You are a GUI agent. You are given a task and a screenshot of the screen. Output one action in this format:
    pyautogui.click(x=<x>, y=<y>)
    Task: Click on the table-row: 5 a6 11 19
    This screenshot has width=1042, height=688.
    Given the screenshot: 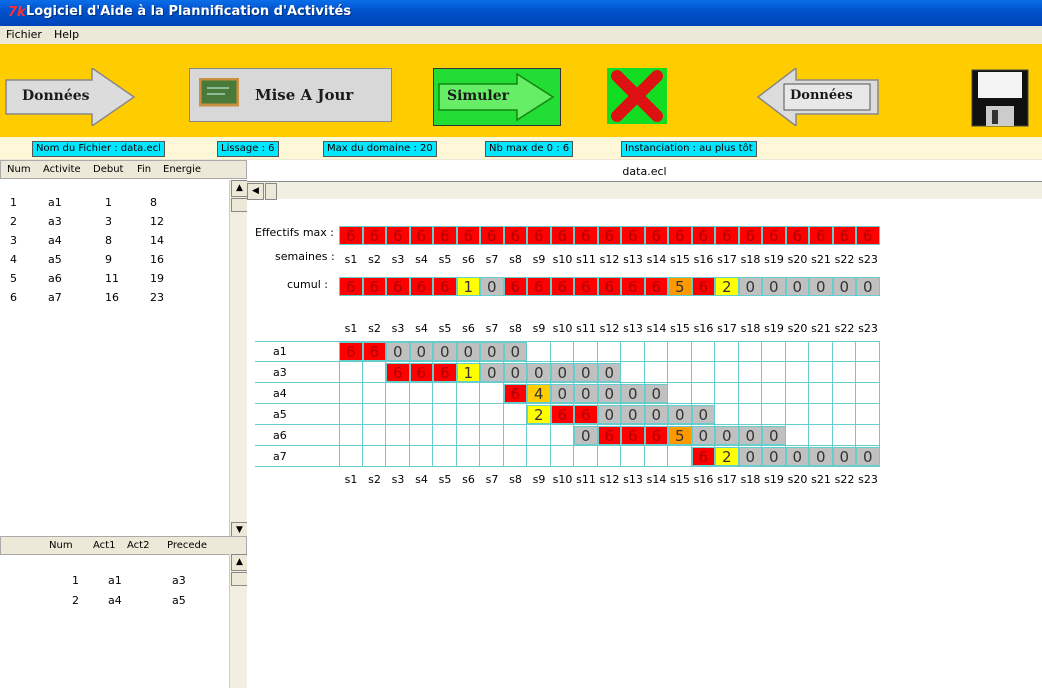 What is the action you would take?
    pyautogui.click(x=114, y=280)
    